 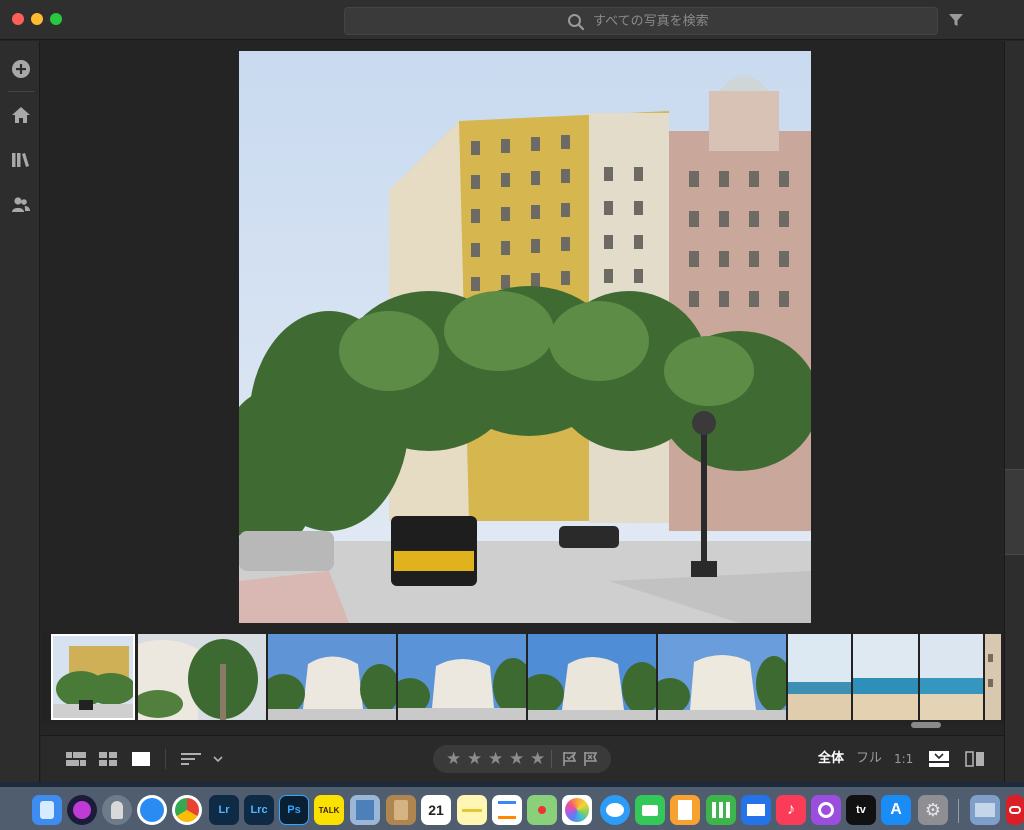 I want to click on sort-dropdown-button, so click(x=218, y=759).